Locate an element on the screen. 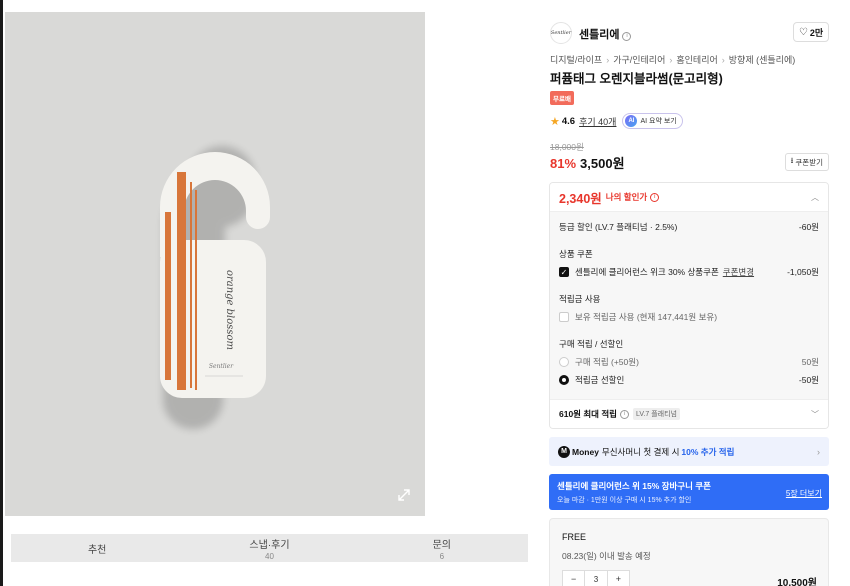  price-row: 81% 3,500원 is located at coordinates (587, 162).